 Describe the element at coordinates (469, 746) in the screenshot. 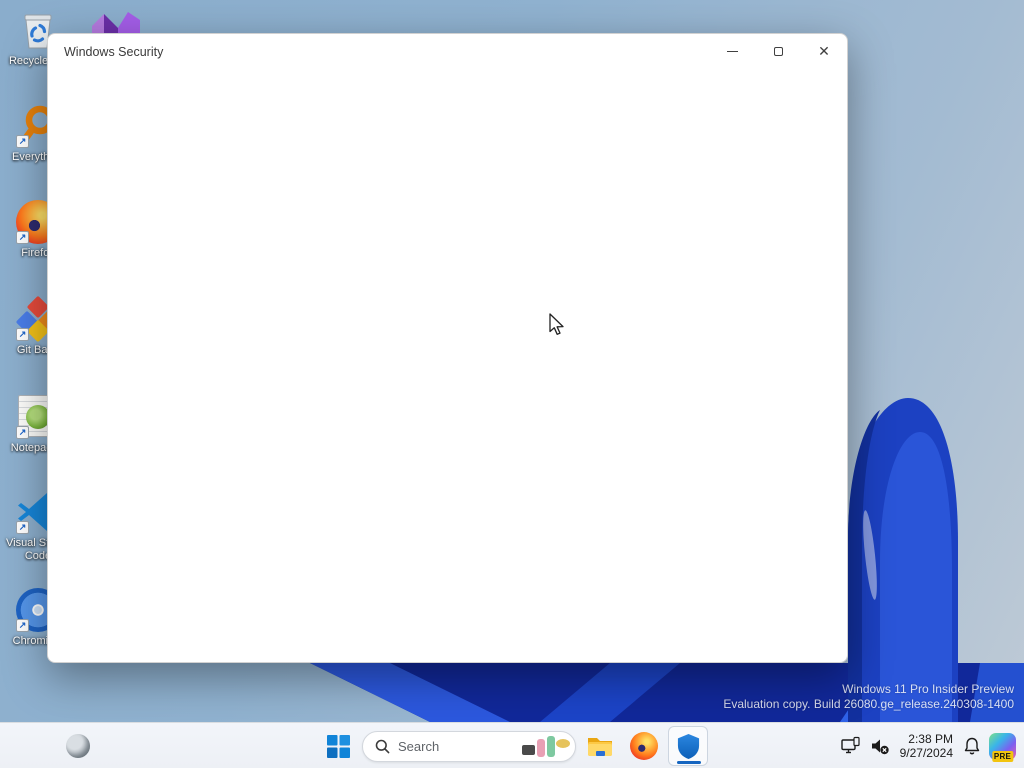

I see `taskbar-search-box: Search` at that location.